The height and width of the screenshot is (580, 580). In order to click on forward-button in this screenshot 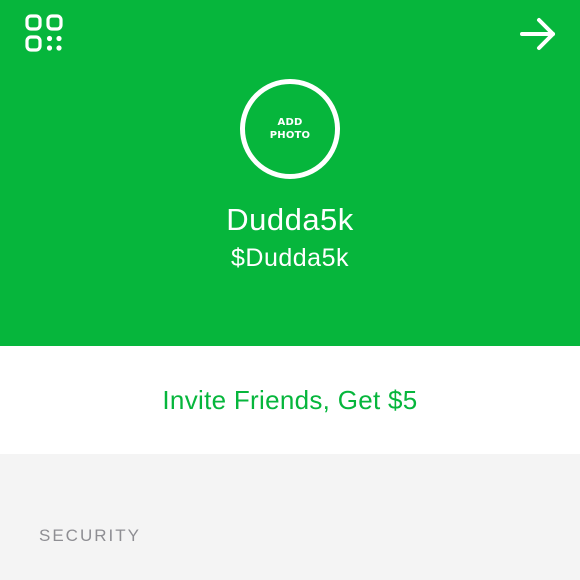, I will do `click(539, 34)`.